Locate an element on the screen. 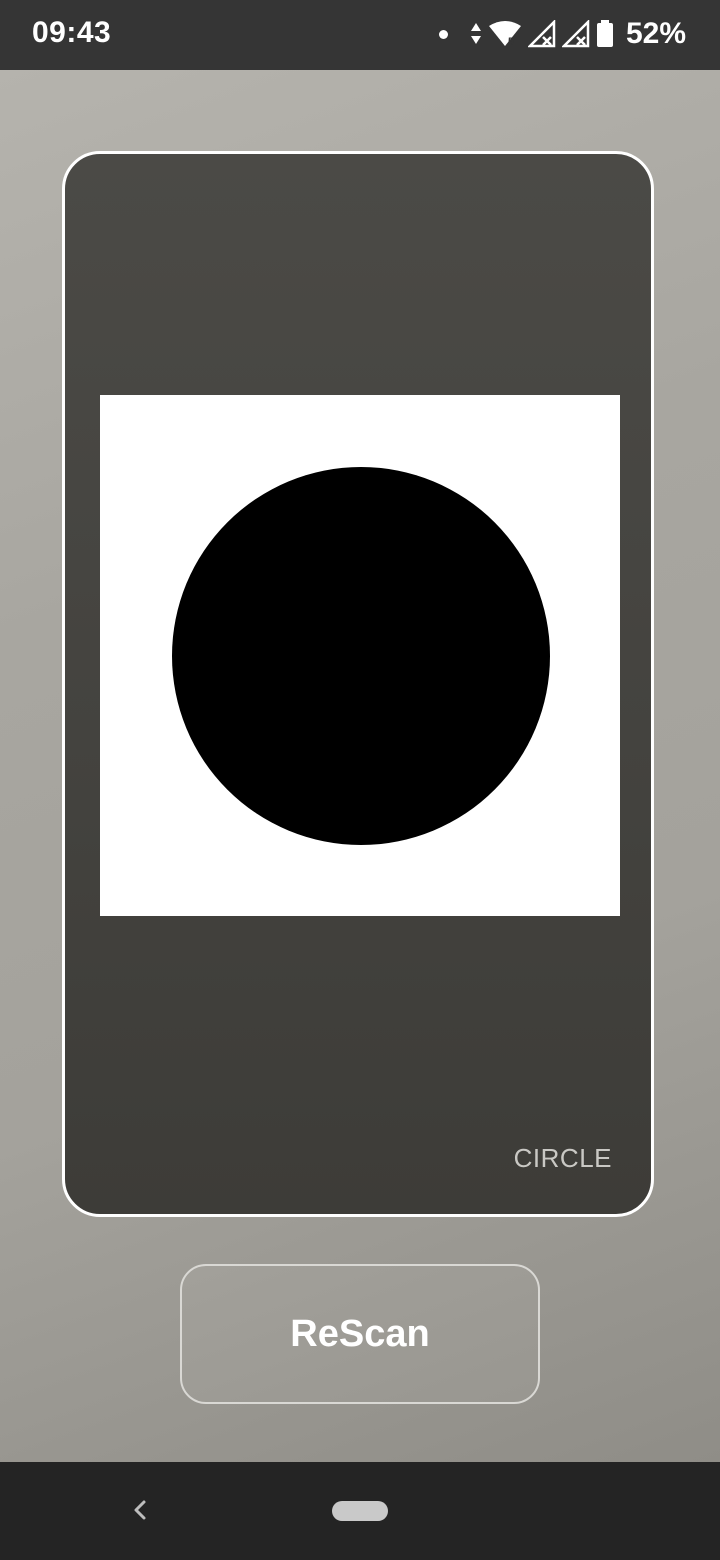  navigation-bar is located at coordinates (360, 1511).